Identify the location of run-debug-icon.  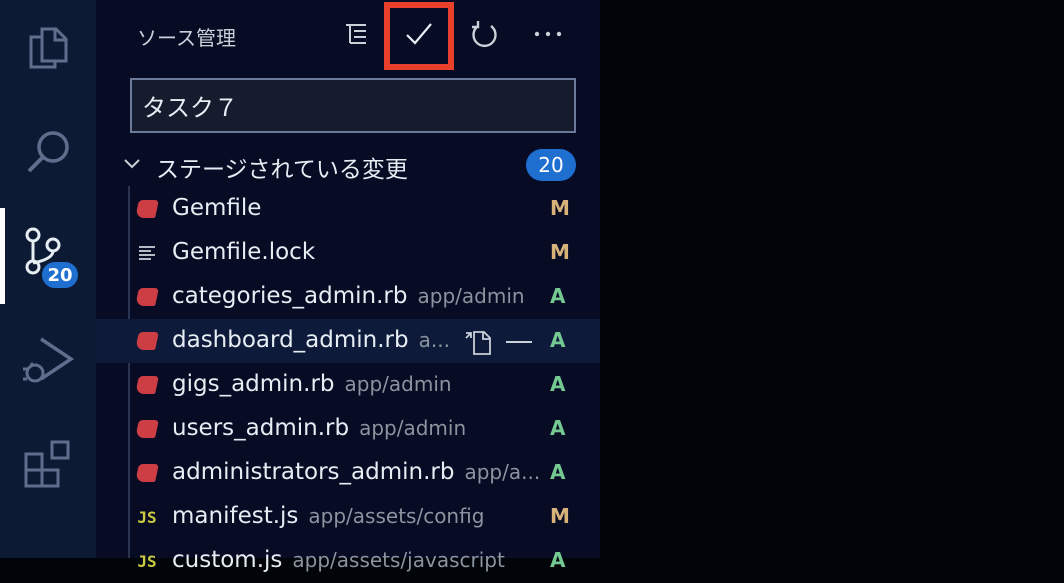
(49, 360).